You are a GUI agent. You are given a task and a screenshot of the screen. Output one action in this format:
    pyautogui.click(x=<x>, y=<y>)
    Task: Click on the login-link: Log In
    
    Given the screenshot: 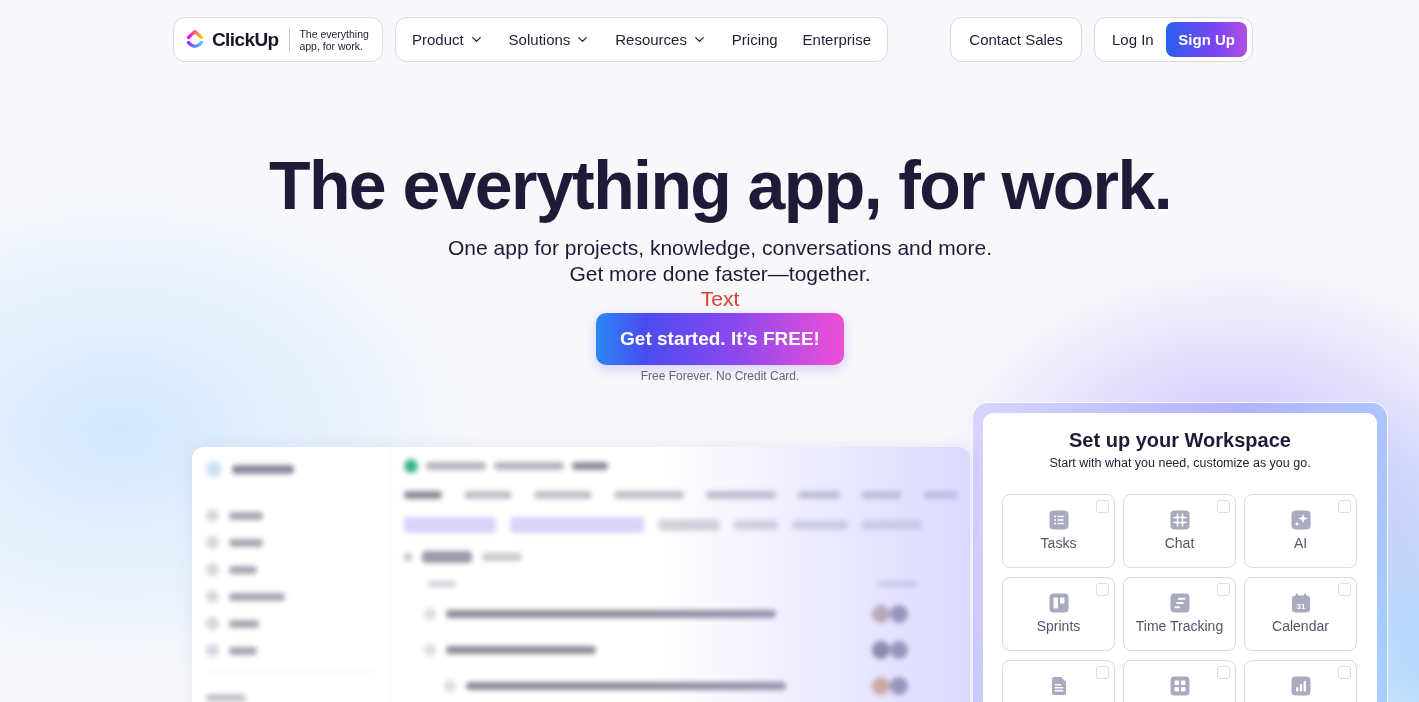 What is the action you would take?
    pyautogui.click(x=1133, y=39)
    